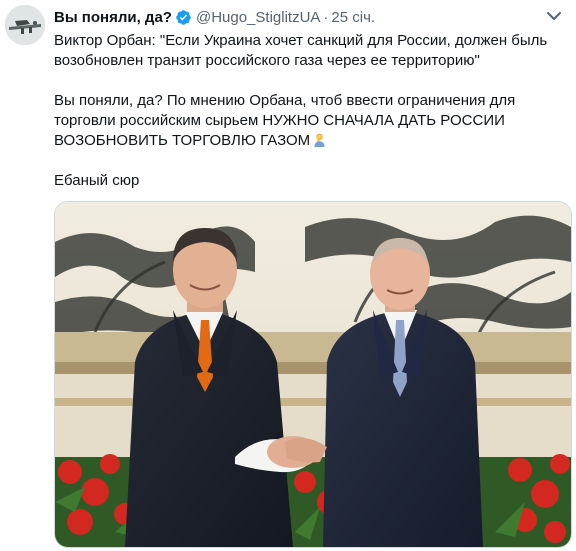 The width and height of the screenshot is (576, 551). I want to click on author-avatar, so click(25, 25).